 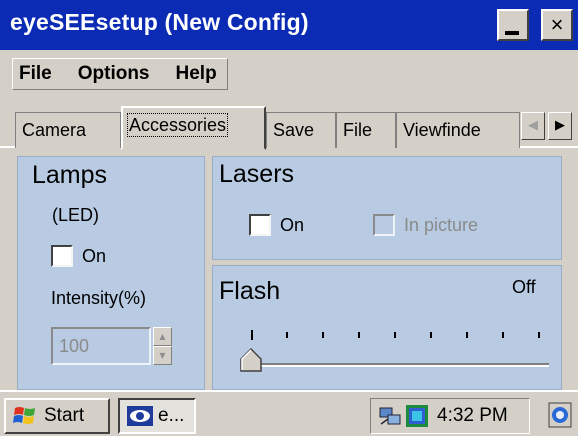 I want to click on tab-file: File, so click(x=366, y=130).